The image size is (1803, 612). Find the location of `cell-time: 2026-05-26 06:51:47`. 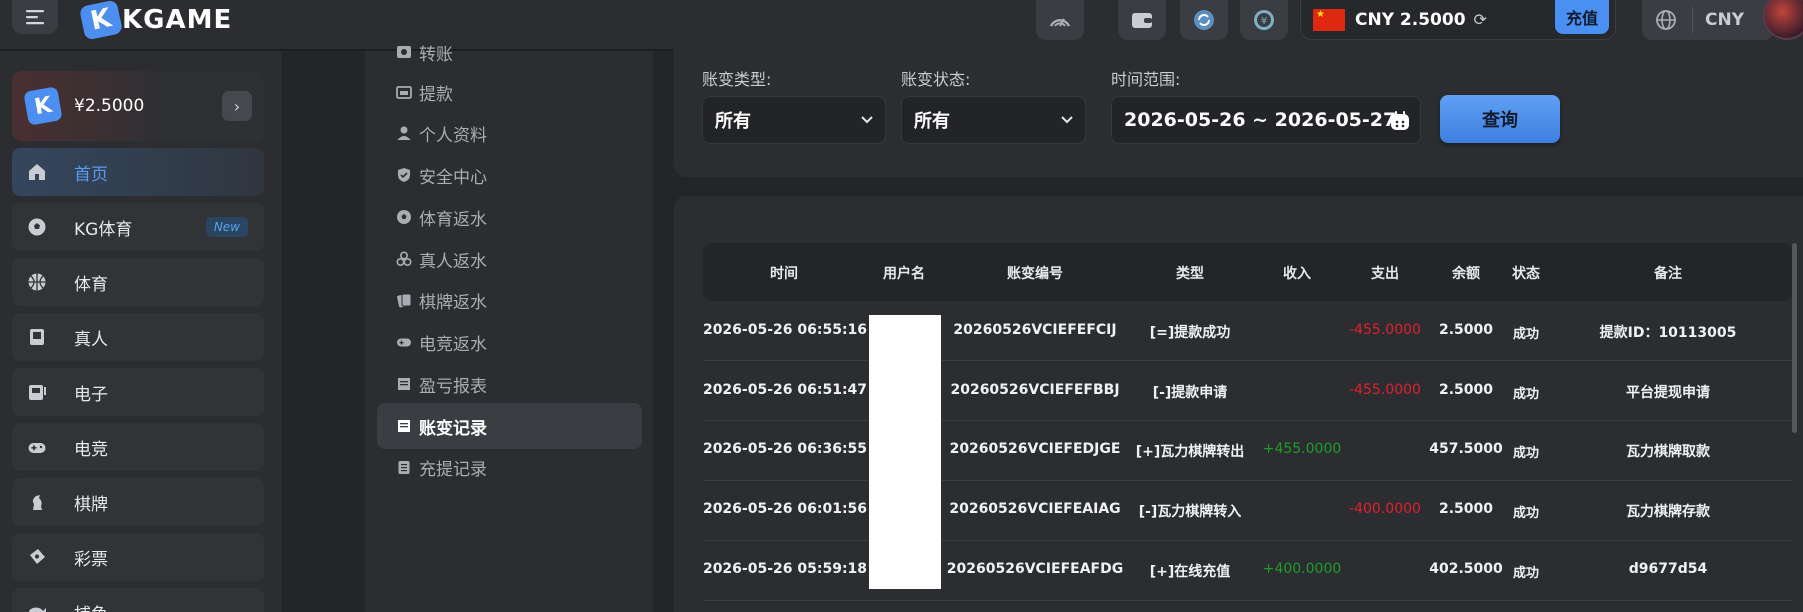

cell-time: 2026-05-26 06:51:47 is located at coordinates (785, 390).